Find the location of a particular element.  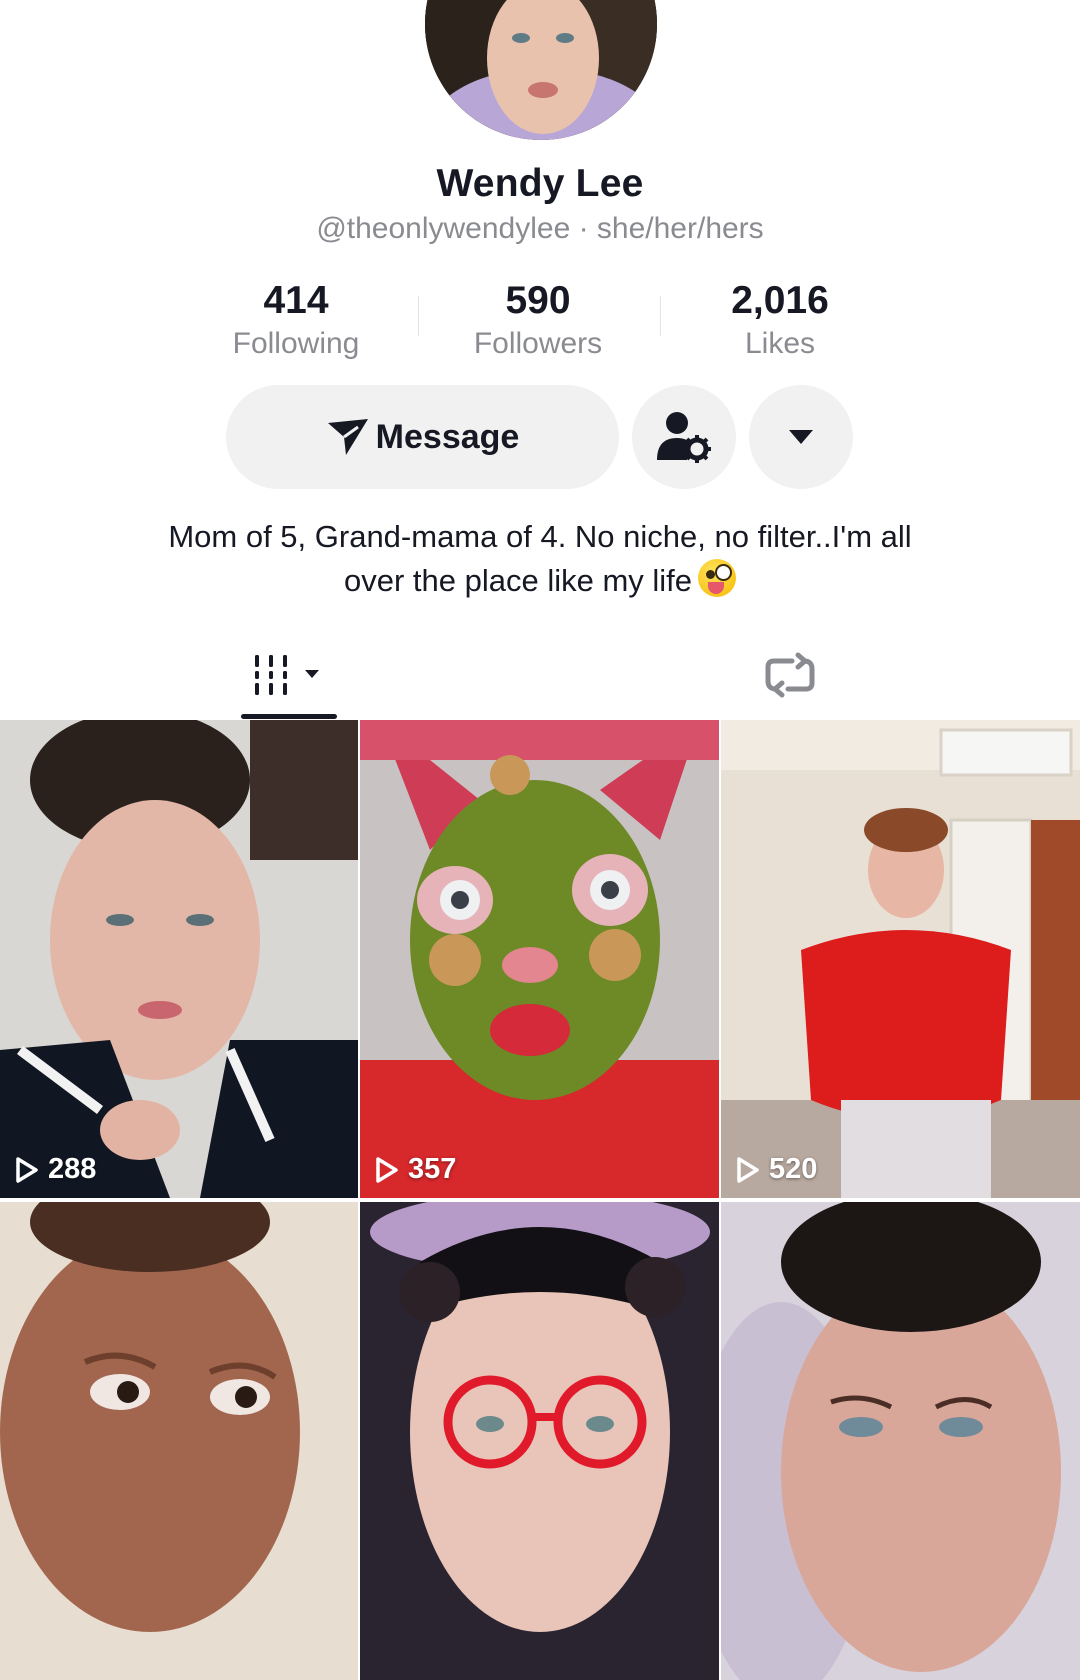

content-tabs is located at coordinates (540, 675).